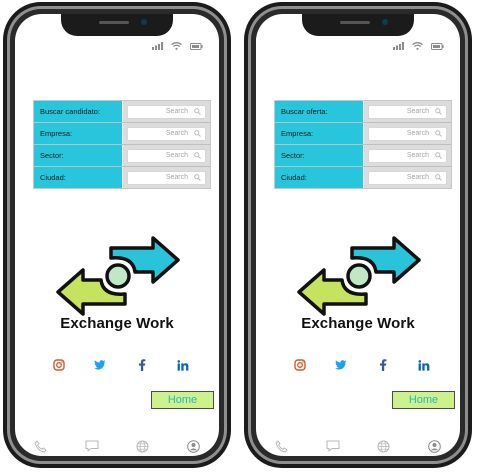 This screenshot has height=473, width=478. I want to click on form-row-buscar-candidato: Buscar candidato: Search, so click(122, 112).